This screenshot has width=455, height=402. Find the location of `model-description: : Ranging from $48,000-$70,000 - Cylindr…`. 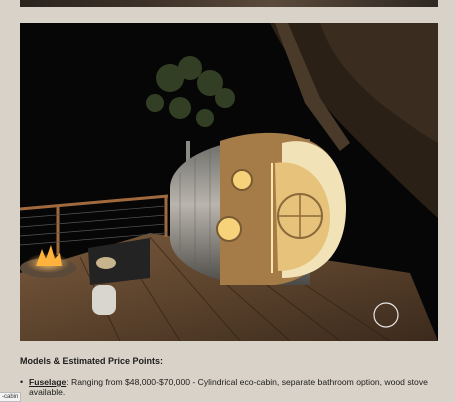

model-description: : Ranging from $48,000-$70,000 - Cylindr… is located at coordinates (228, 387).